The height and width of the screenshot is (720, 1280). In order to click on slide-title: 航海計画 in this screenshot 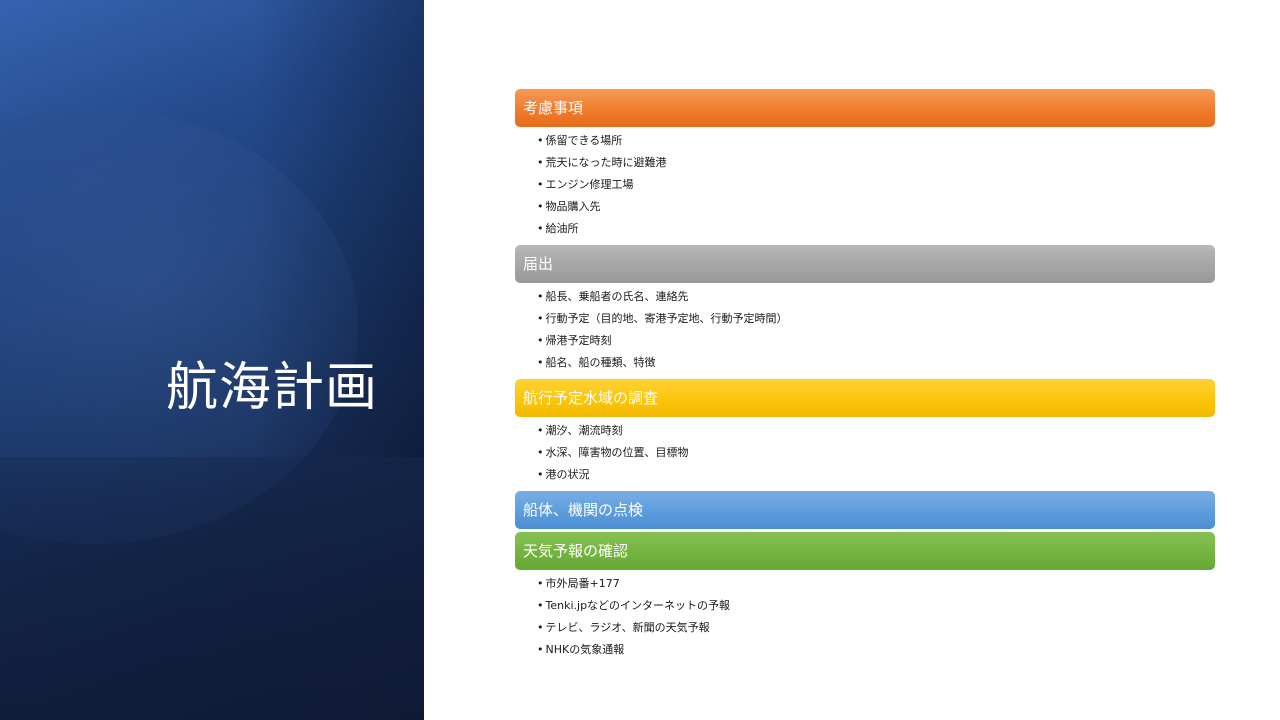, I will do `click(272, 388)`.